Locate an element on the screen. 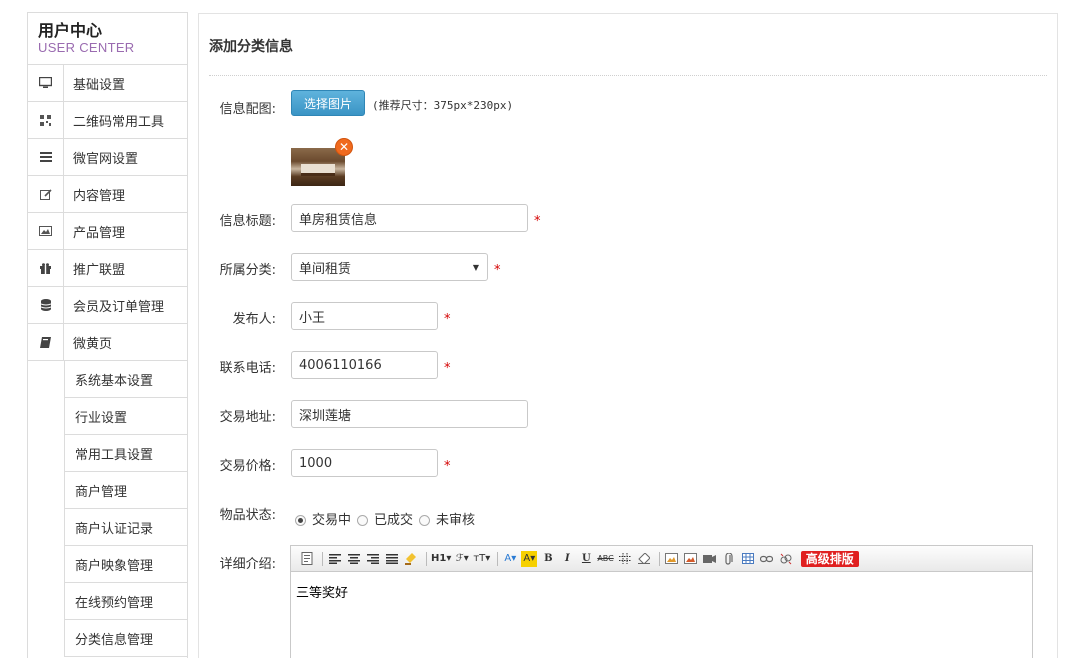 The width and height of the screenshot is (1090, 658). publisher-input: 小王 is located at coordinates (364, 316).